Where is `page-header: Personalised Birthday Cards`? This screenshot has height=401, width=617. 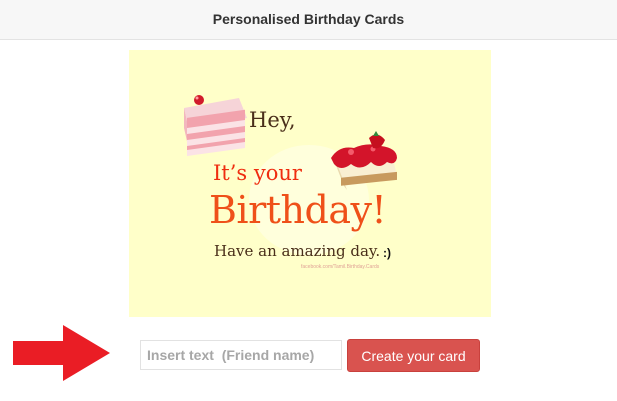
page-header: Personalised Birthday Cards is located at coordinates (308, 20).